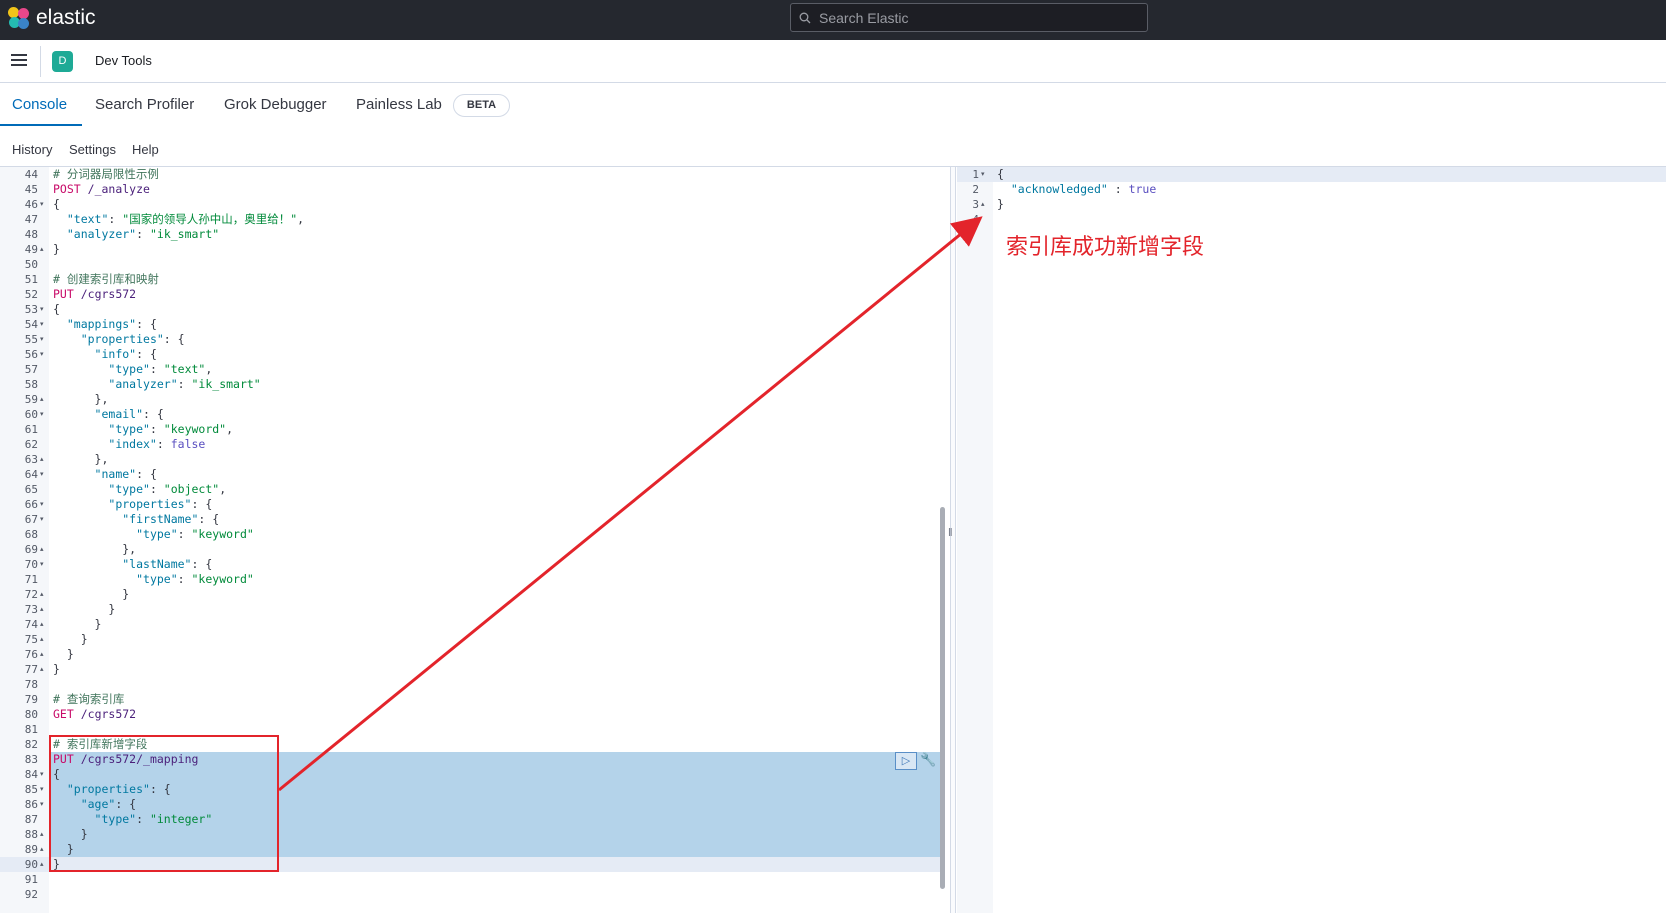 This screenshot has width=1666, height=913. I want to click on code-line: "info": {, so click(105, 354).